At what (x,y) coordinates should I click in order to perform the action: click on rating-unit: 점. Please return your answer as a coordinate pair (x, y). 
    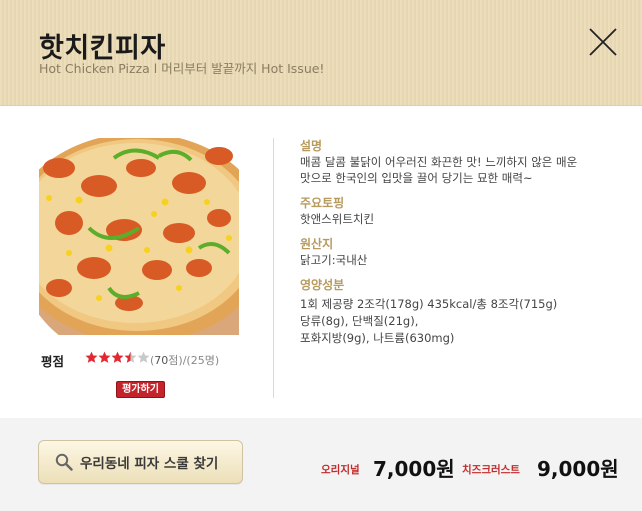
    Looking at the image, I should click on (173, 360).